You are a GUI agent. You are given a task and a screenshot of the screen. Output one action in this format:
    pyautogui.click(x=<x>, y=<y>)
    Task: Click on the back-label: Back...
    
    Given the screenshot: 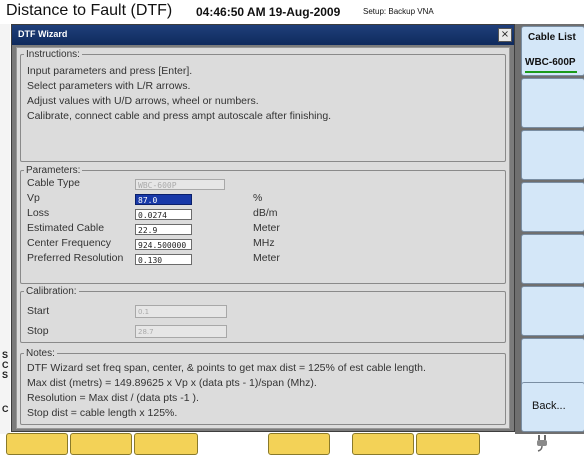 What is the action you would take?
    pyautogui.click(x=549, y=406)
    